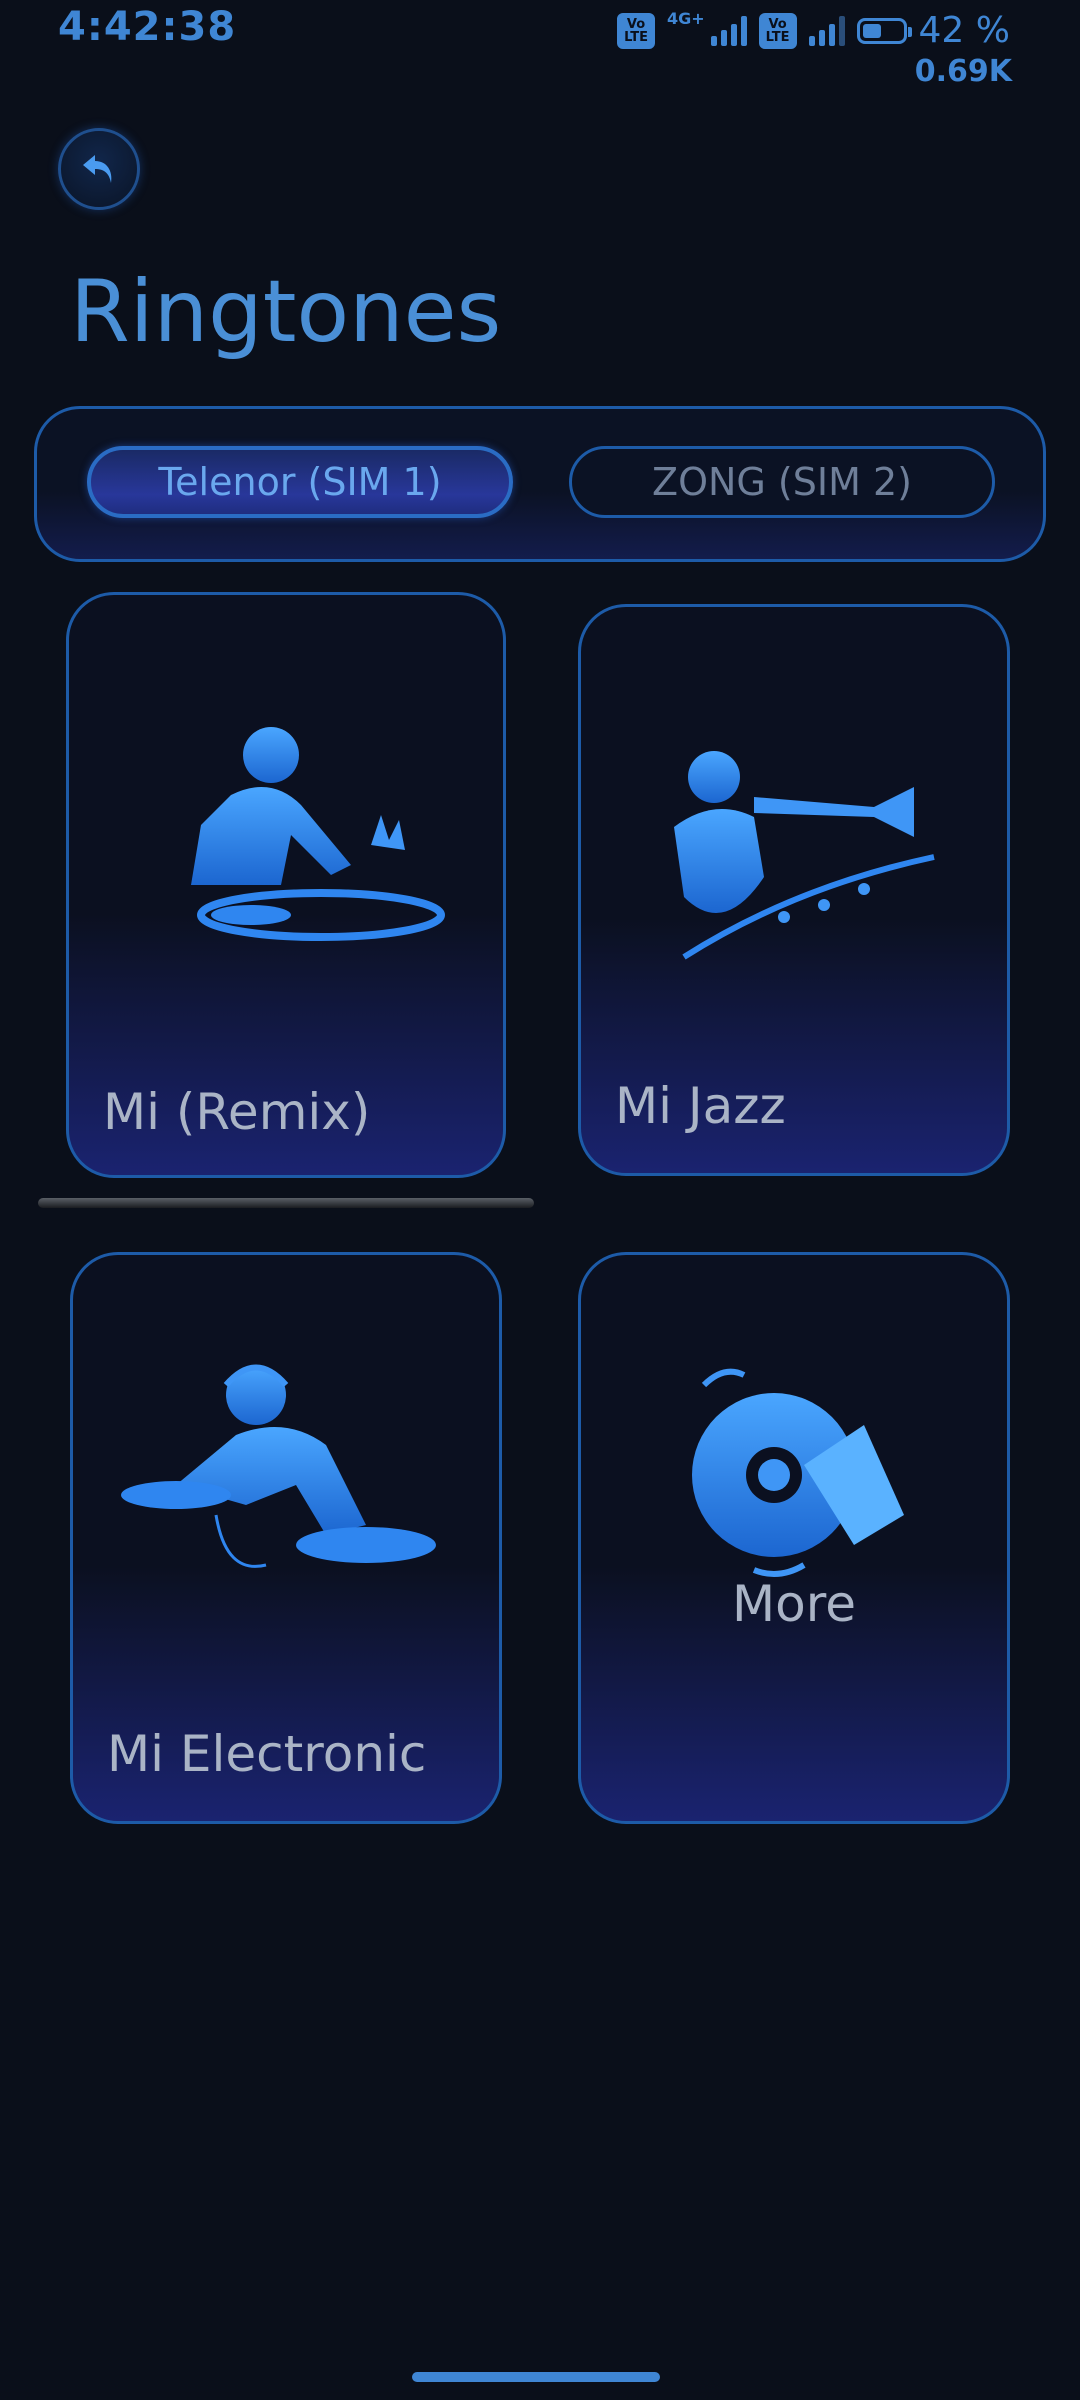 The image size is (1080, 2400). Describe the element at coordinates (798, 1472) in the screenshot. I see `disc-hand-icon` at that location.